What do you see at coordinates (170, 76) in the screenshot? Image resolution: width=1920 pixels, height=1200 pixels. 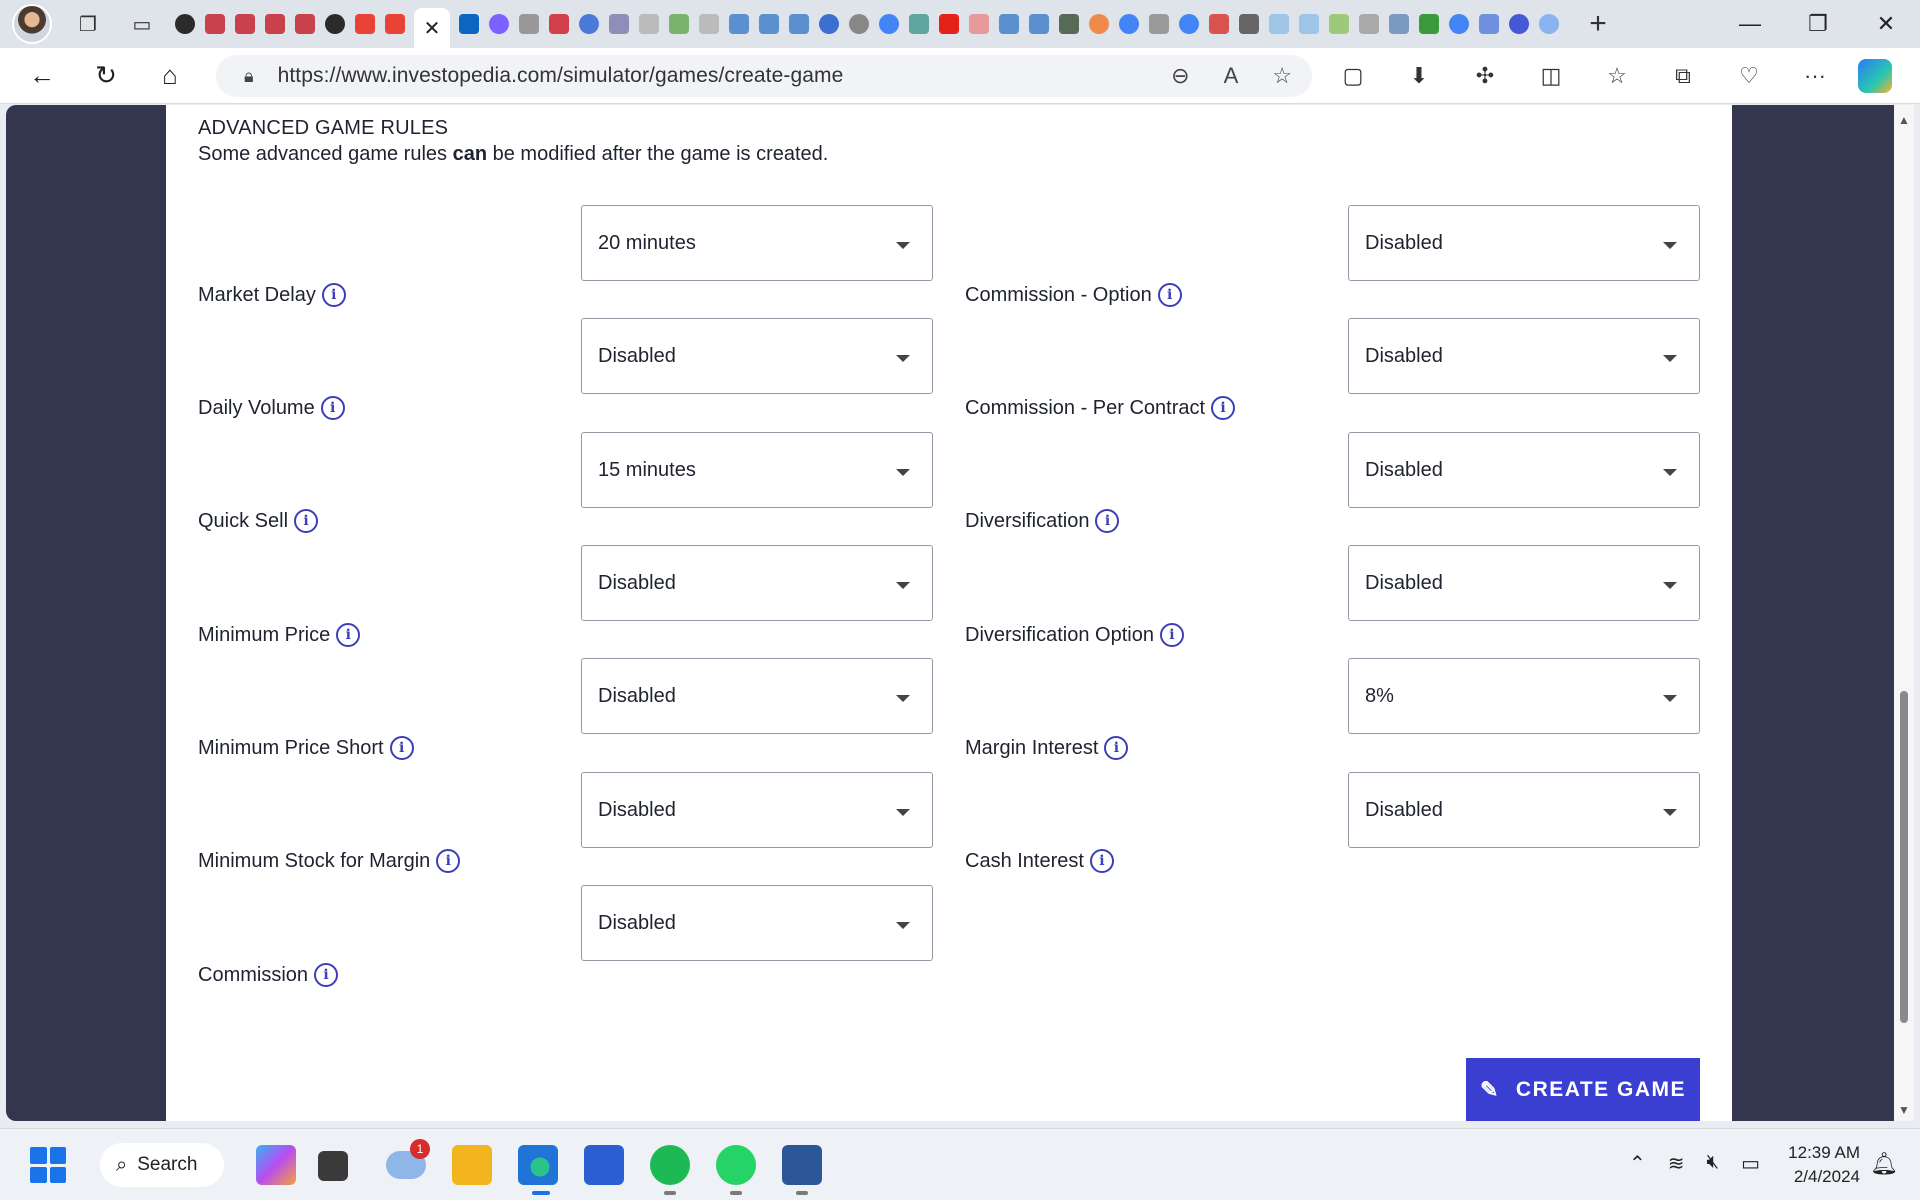 I see `home-icon: ⌂` at bounding box center [170, 76].